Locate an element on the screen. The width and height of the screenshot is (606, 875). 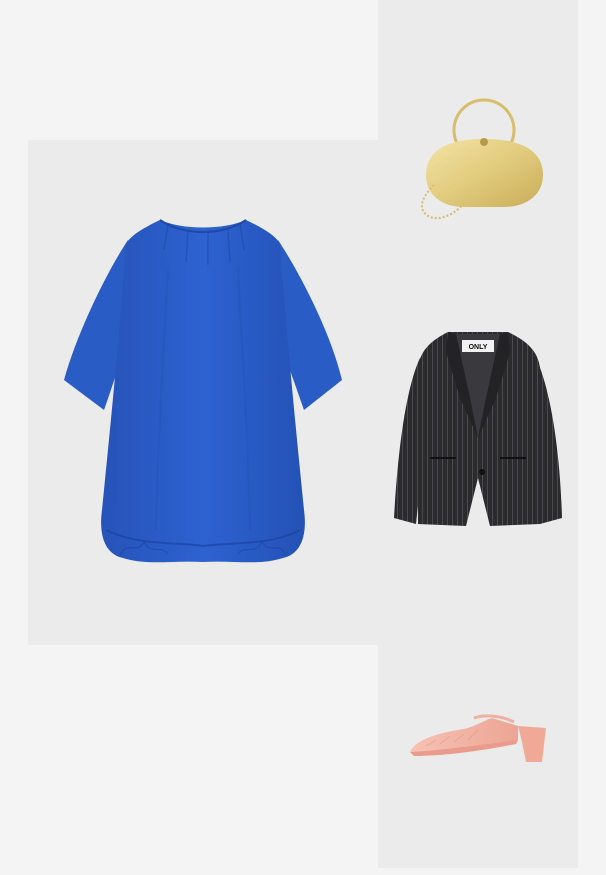
product-tile-blazer: ONLY is located at coordinates (478, 434).